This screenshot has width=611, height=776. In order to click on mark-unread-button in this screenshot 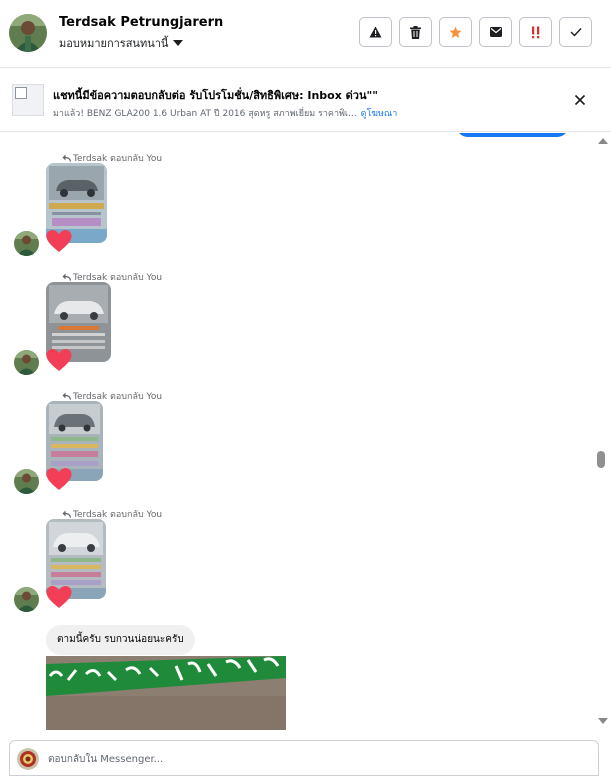, I will do `click(495, 32)`.